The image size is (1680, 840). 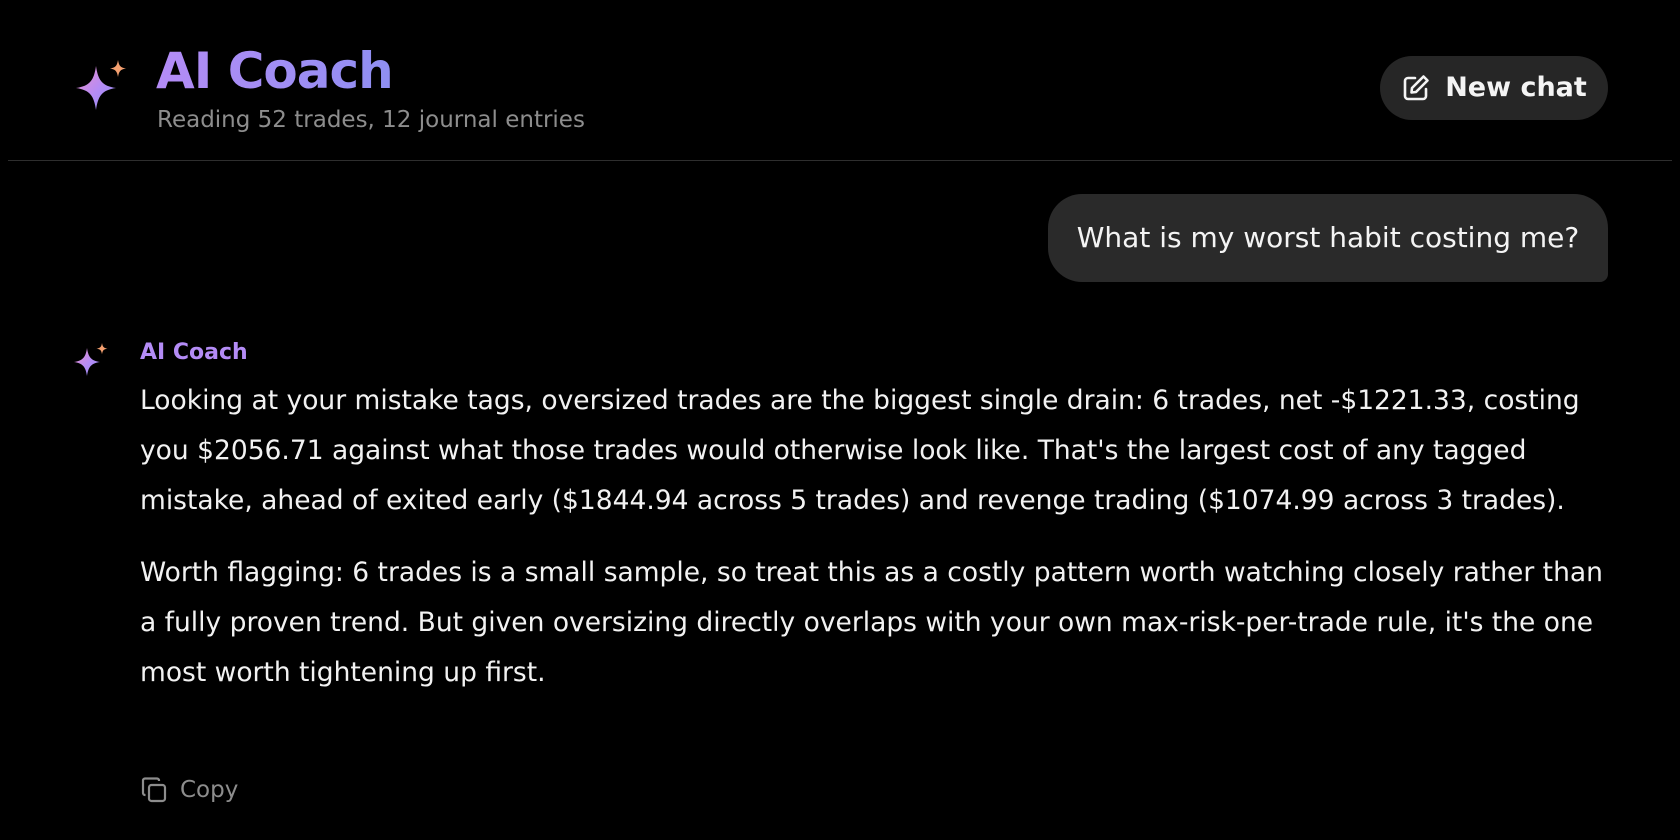 I want to click on copy-button: Copy, so click(x=189, y=790).